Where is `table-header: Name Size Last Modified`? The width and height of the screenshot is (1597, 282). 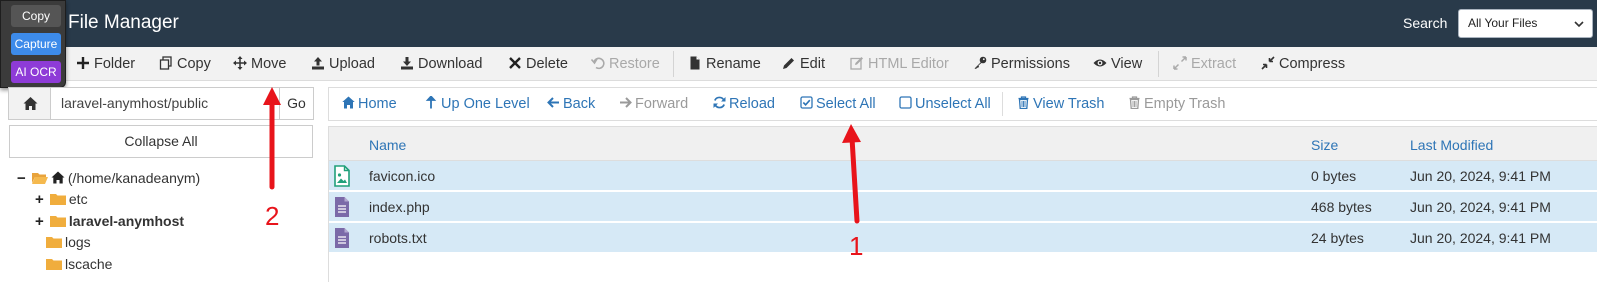 table-header: Name Size Last Modified is located at coordinates (963, 143).